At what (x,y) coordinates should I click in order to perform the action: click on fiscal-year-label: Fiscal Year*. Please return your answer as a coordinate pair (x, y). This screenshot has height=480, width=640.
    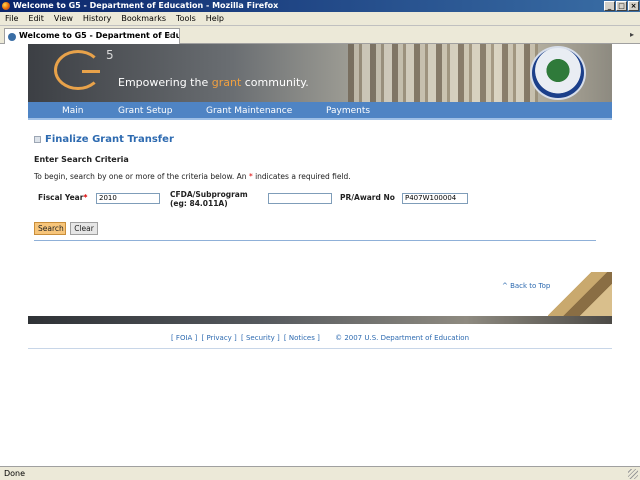
    Looking at the image, I should click on (62, 197).